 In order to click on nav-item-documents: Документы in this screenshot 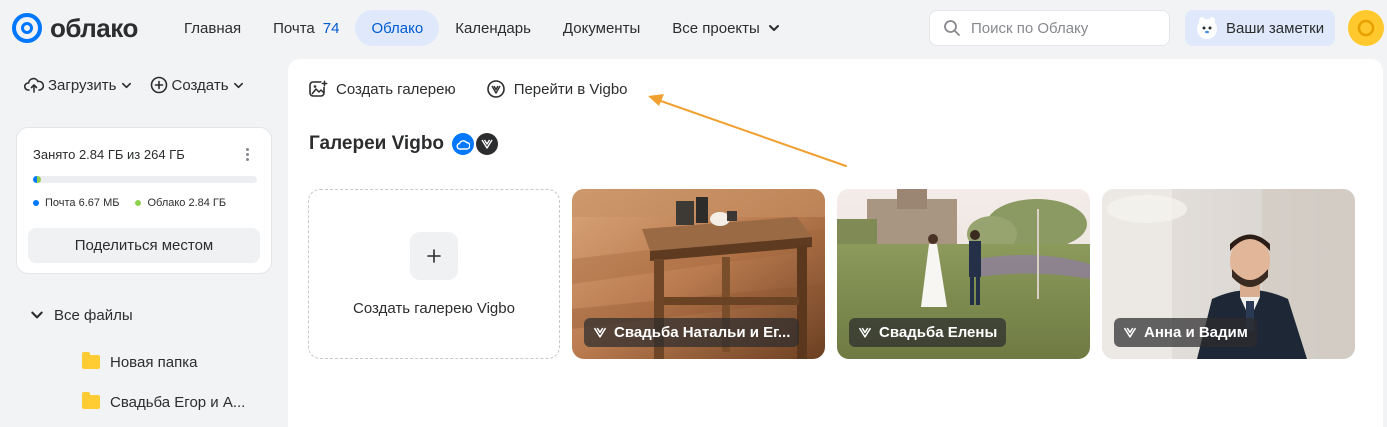, I will do `click(601, 28)`.